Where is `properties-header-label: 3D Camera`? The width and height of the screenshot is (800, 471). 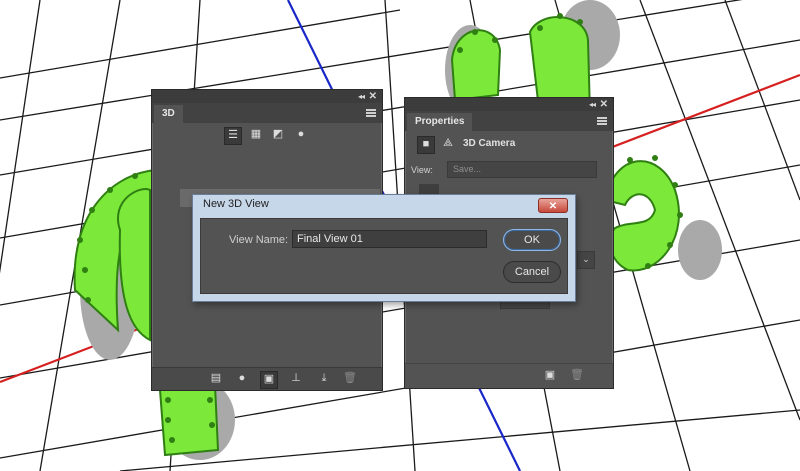 properties-header-label: 3D Camera is located at coordinates (489, 143).